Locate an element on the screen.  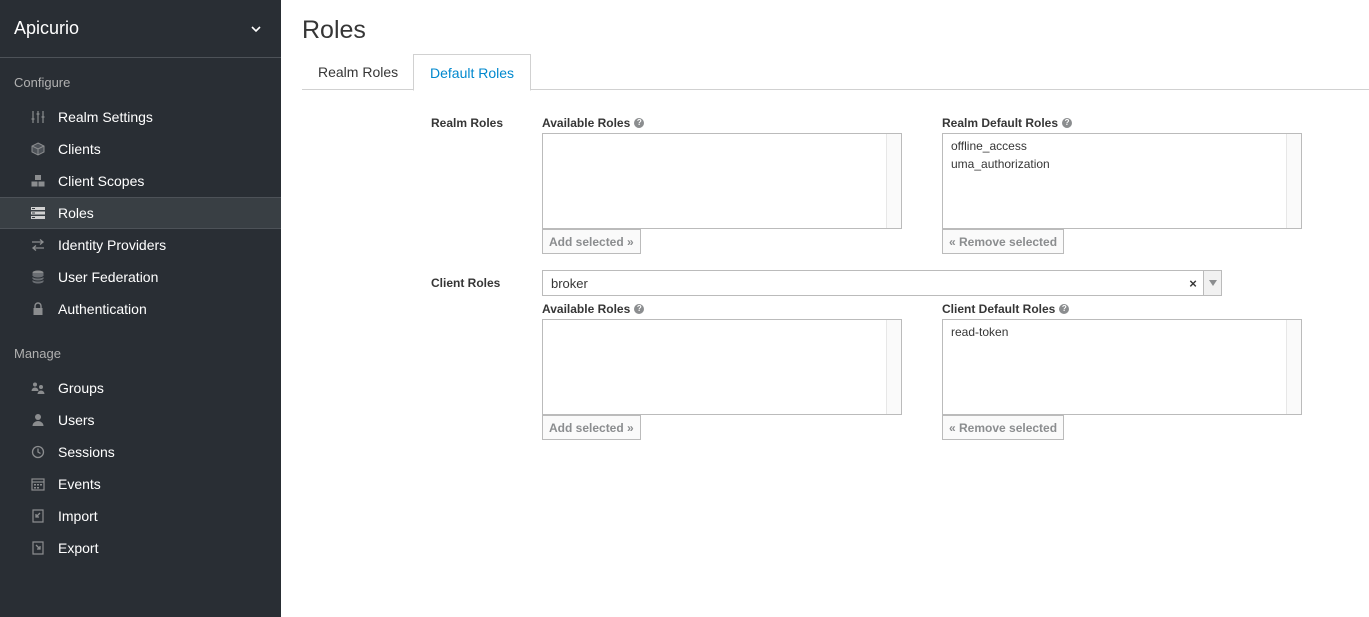
list-item: uma_authorization is located at coordinates (1122, 164).